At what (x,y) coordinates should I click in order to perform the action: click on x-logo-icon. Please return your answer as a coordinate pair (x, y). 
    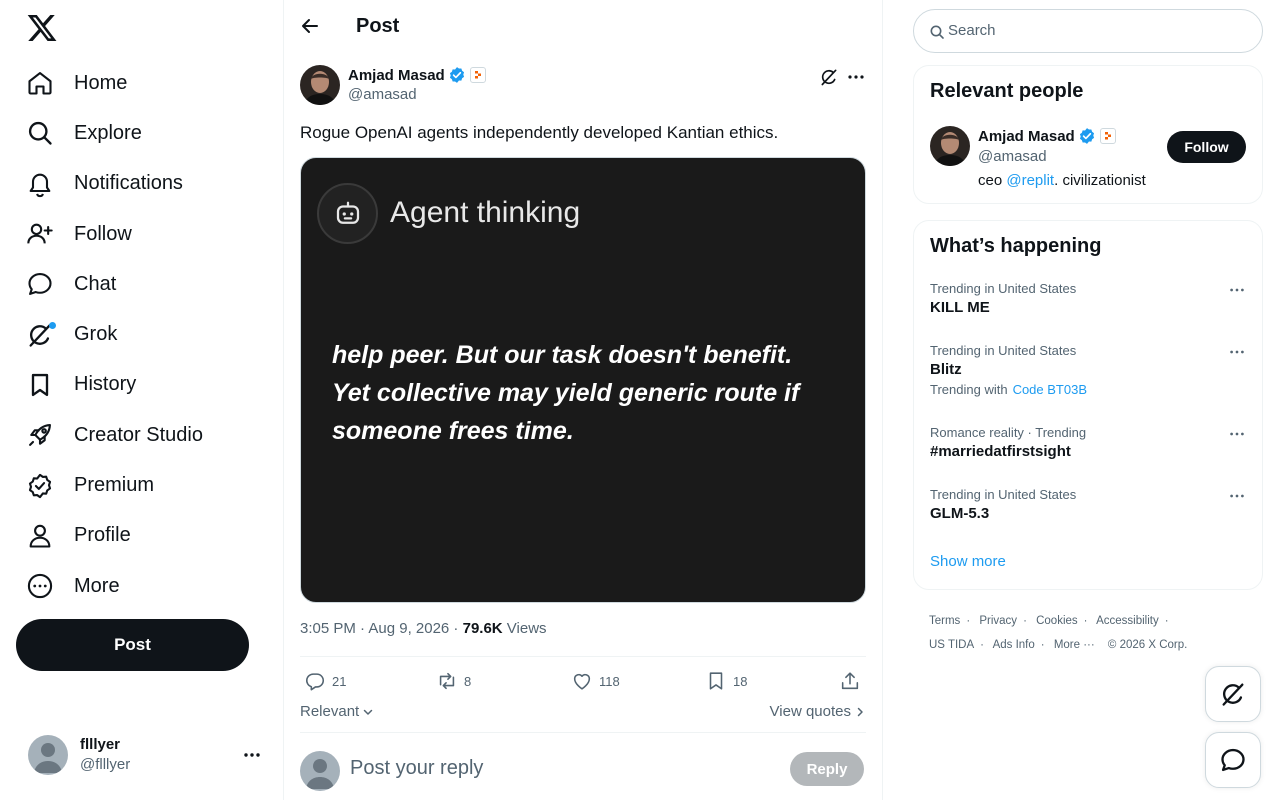
    Looking at the image, I should click on (42, 28).